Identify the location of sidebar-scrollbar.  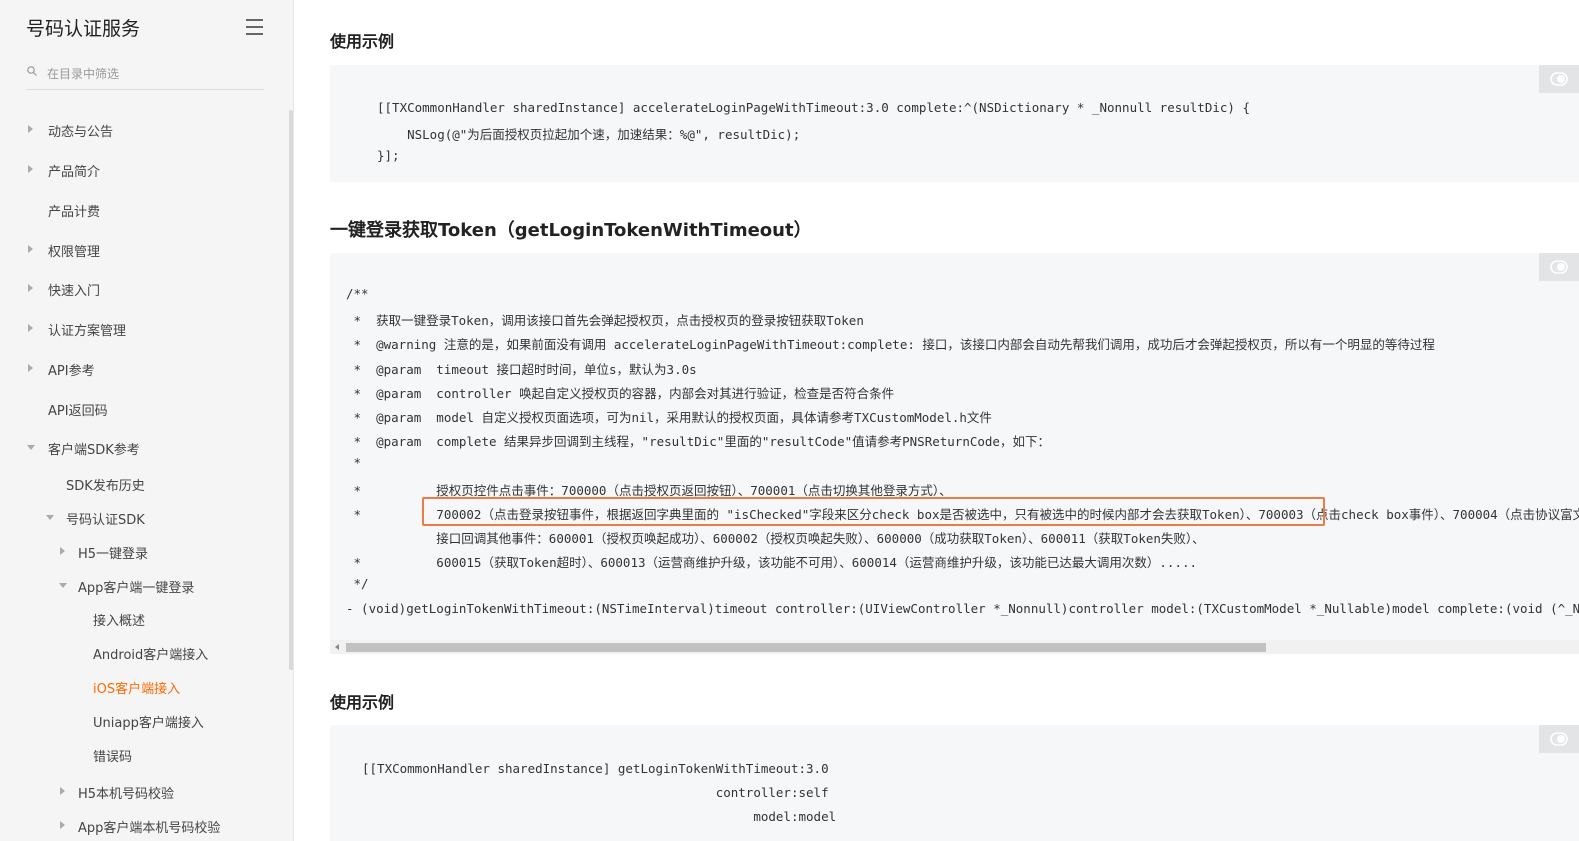
(291, 390).